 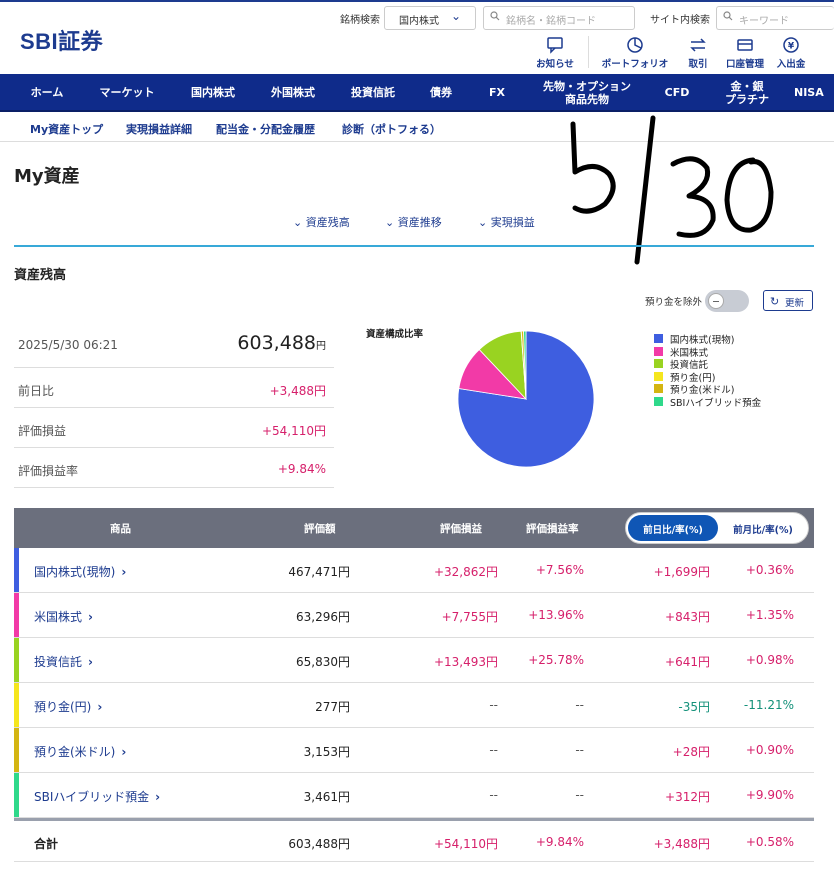 I want to click on page-section-tabs: ⌄ 資産残高 ⌄ 資産推移 ⌄ 実現損益, so click(x=417, y=224).